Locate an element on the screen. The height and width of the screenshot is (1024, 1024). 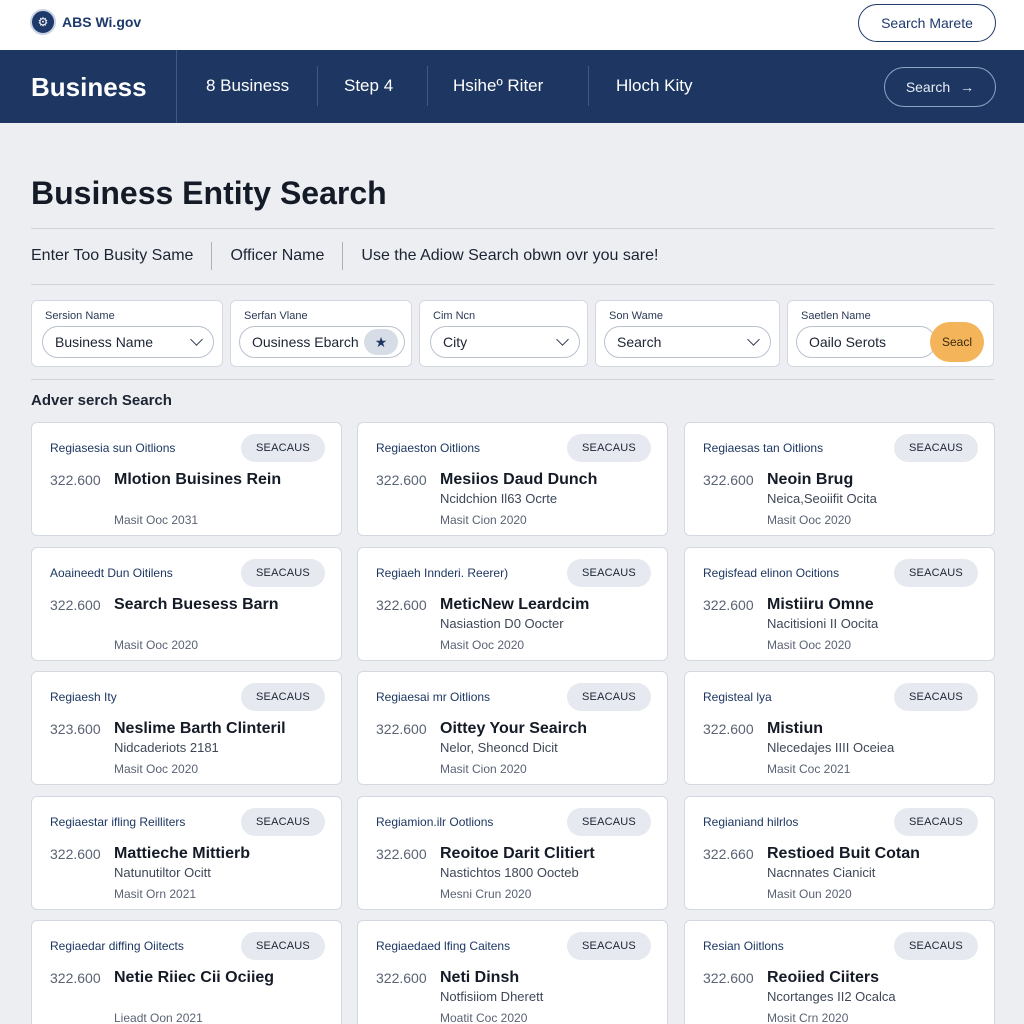
card-subtitle: Nastichtos 1800 Oocteb is located at coordinates (509, 872).